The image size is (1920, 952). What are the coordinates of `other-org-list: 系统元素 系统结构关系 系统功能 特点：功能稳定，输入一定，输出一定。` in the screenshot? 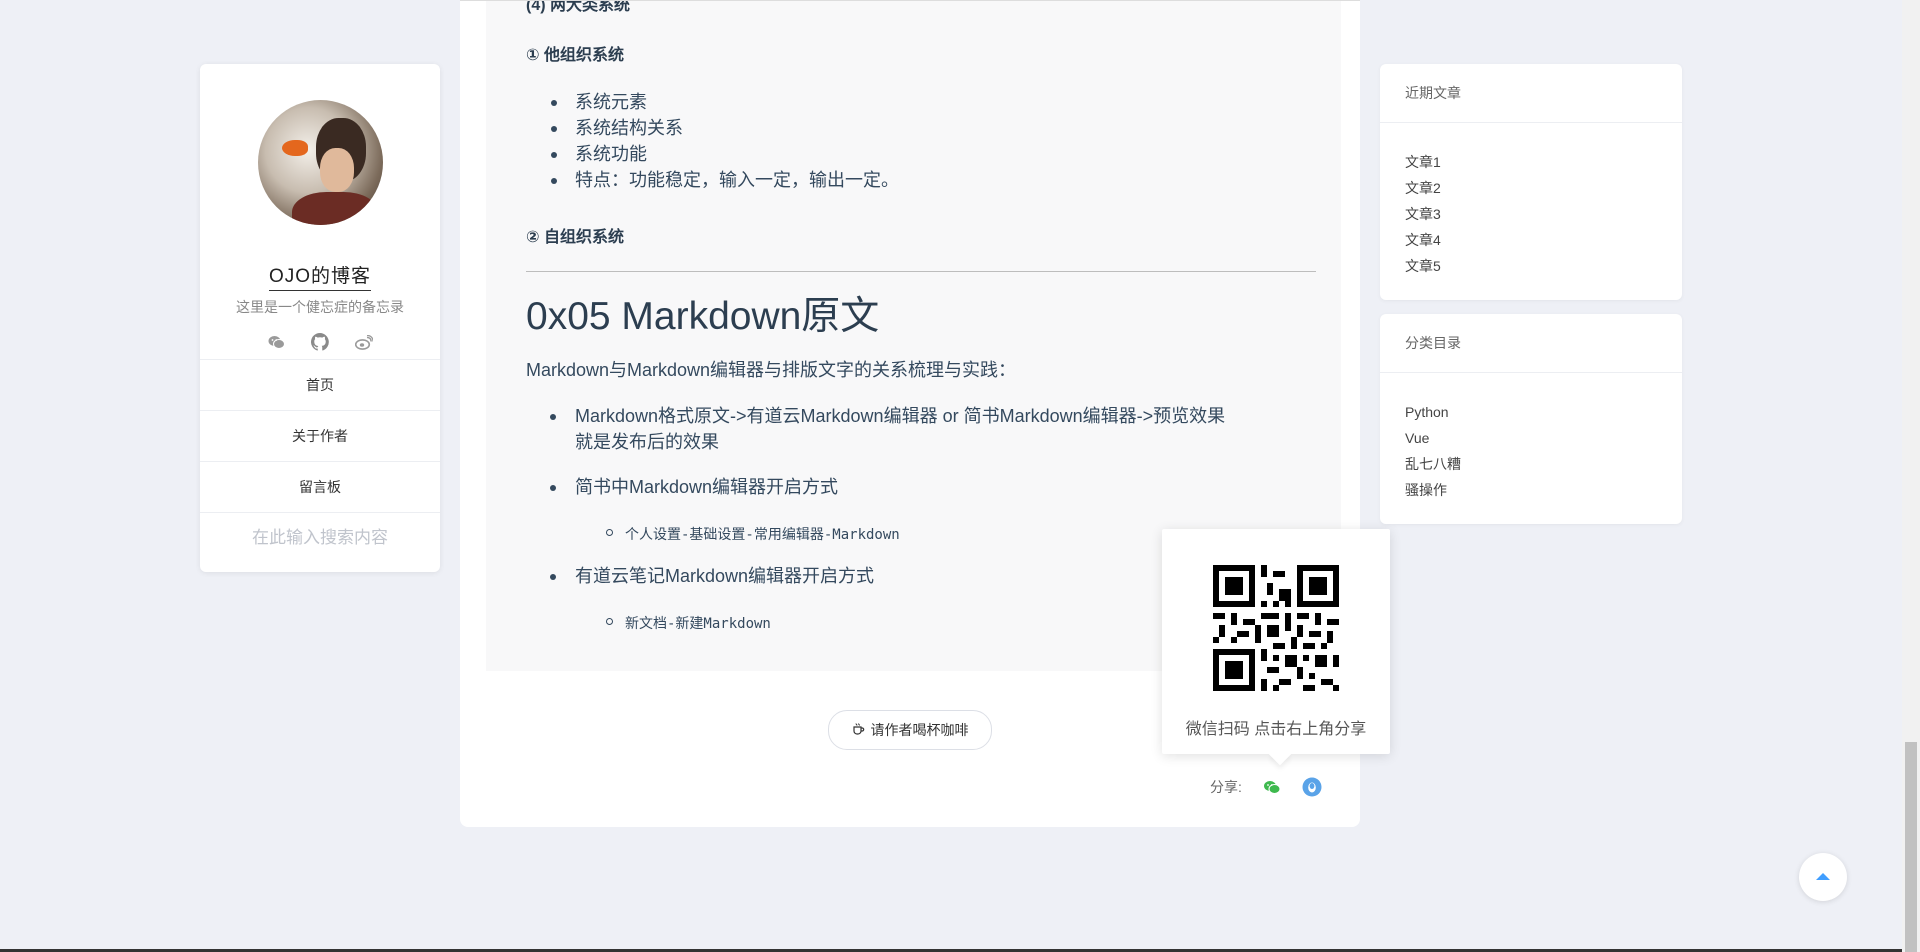 It's located at (725, 141).